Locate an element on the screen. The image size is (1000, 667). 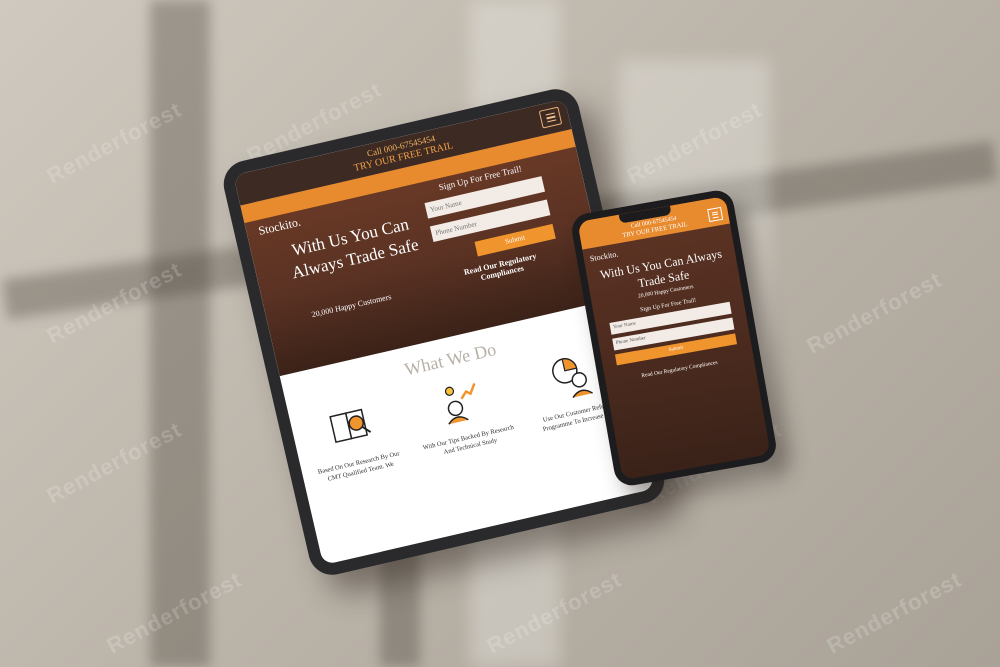
hero-headline: With Us You Can Always Trade Safe is located at coordinates (355, 248).